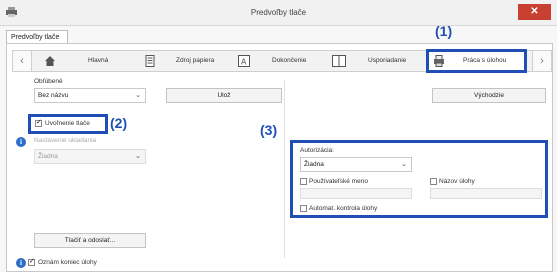  Describe the element at coordinates (542, 61) in the screenshot. I see `tabs-next-button: ›` at that location.